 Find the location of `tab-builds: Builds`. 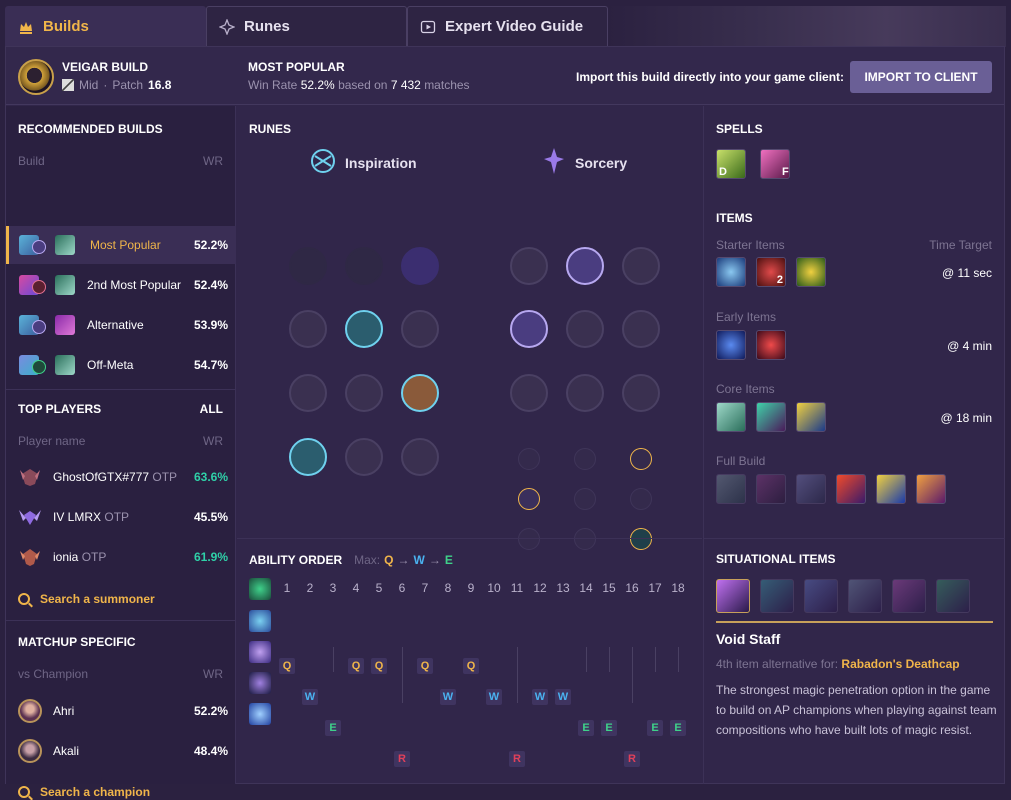

tab-builds: Builds is located at coordinates (105, 26).